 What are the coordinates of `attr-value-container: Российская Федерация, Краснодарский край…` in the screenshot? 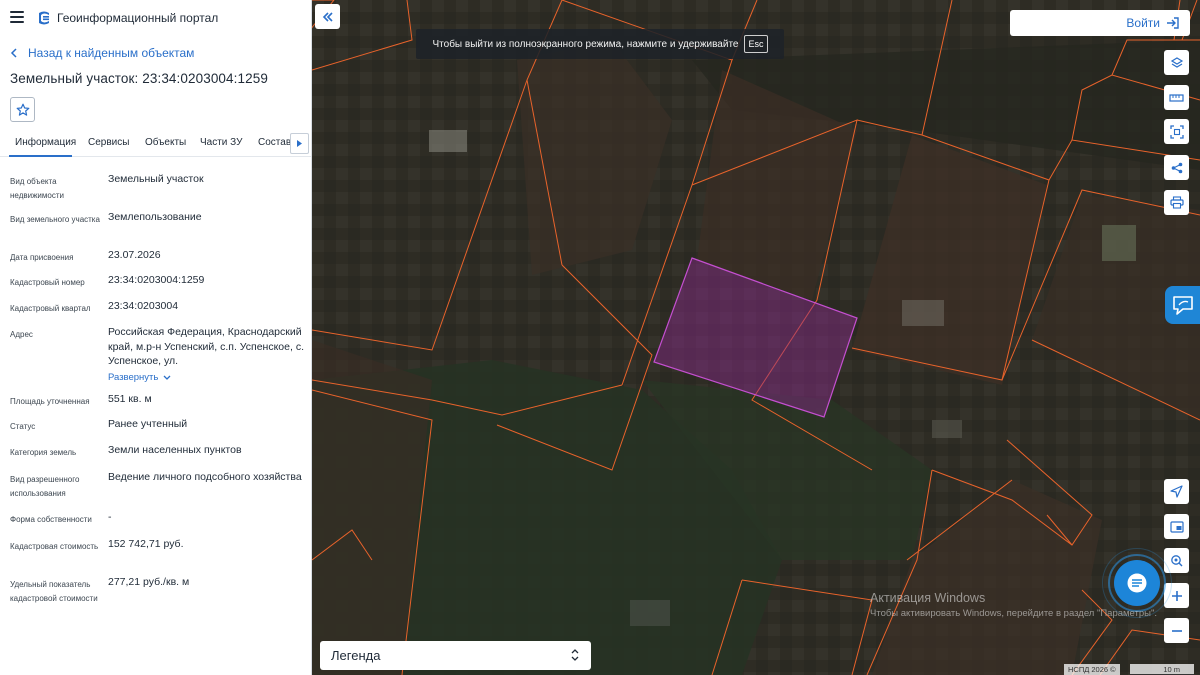 It's located at (207, 355).